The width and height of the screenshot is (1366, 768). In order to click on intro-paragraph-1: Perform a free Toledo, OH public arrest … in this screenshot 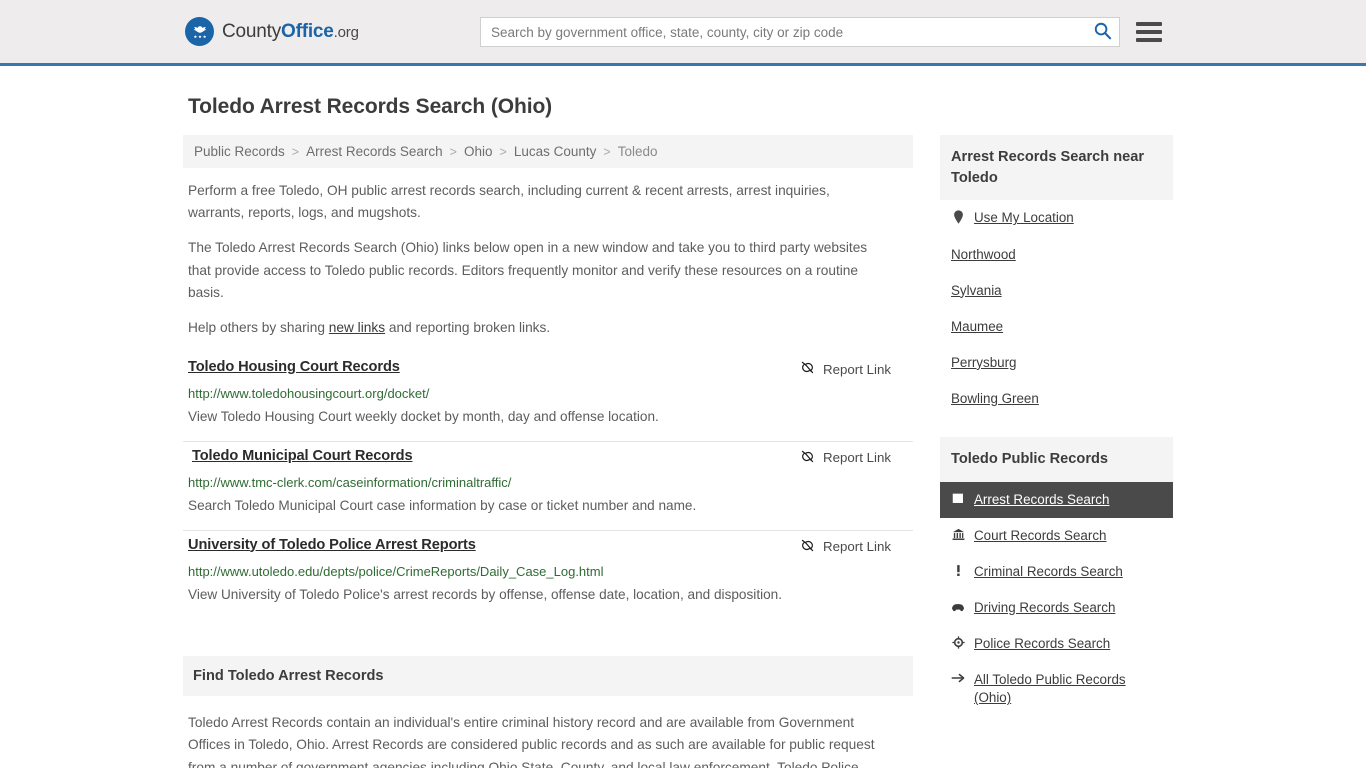, I will do `click(509, 202)`.